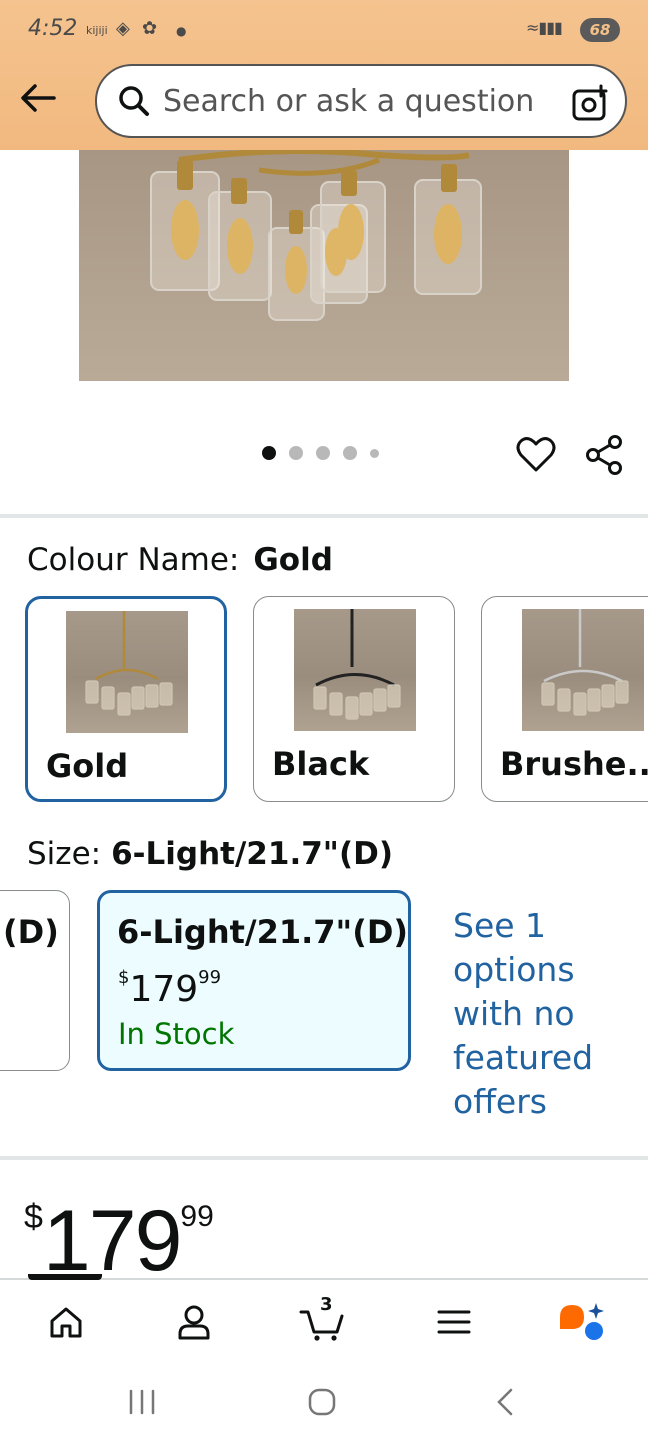 This screenshot has width=648, height=1440. I want to click on size-option-previous: (D), so click(35, 980).